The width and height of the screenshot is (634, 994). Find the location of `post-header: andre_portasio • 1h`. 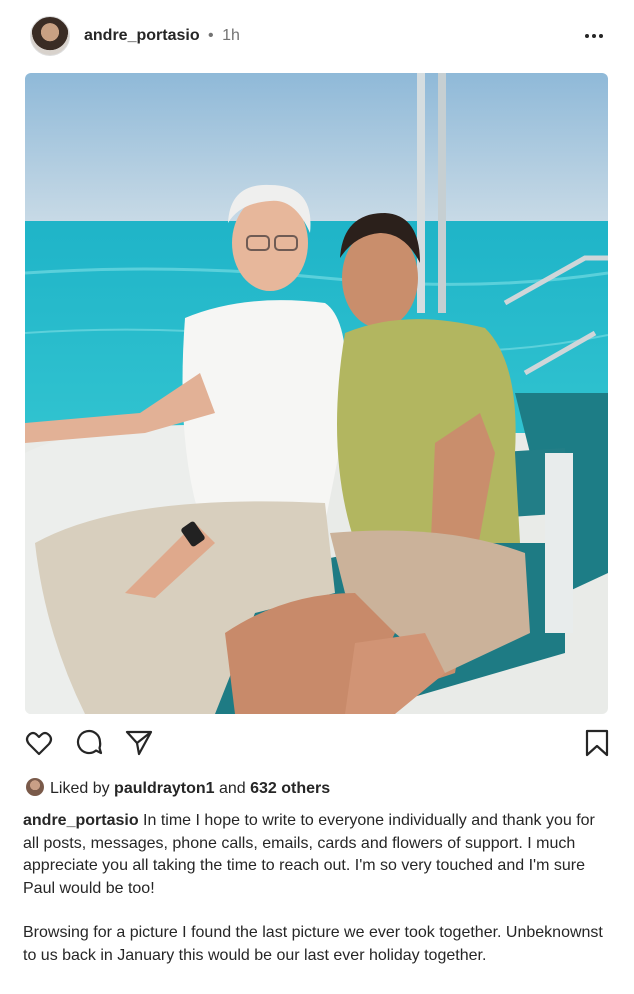

post-header: andre_portasio • 1h is located at coordinates (317, 36).